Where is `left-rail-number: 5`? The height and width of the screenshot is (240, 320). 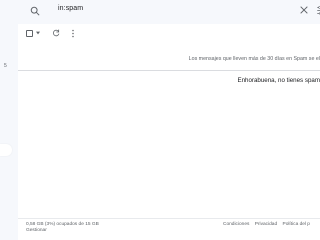 left-rail-number: 5 is located at coordinates (5, 66).